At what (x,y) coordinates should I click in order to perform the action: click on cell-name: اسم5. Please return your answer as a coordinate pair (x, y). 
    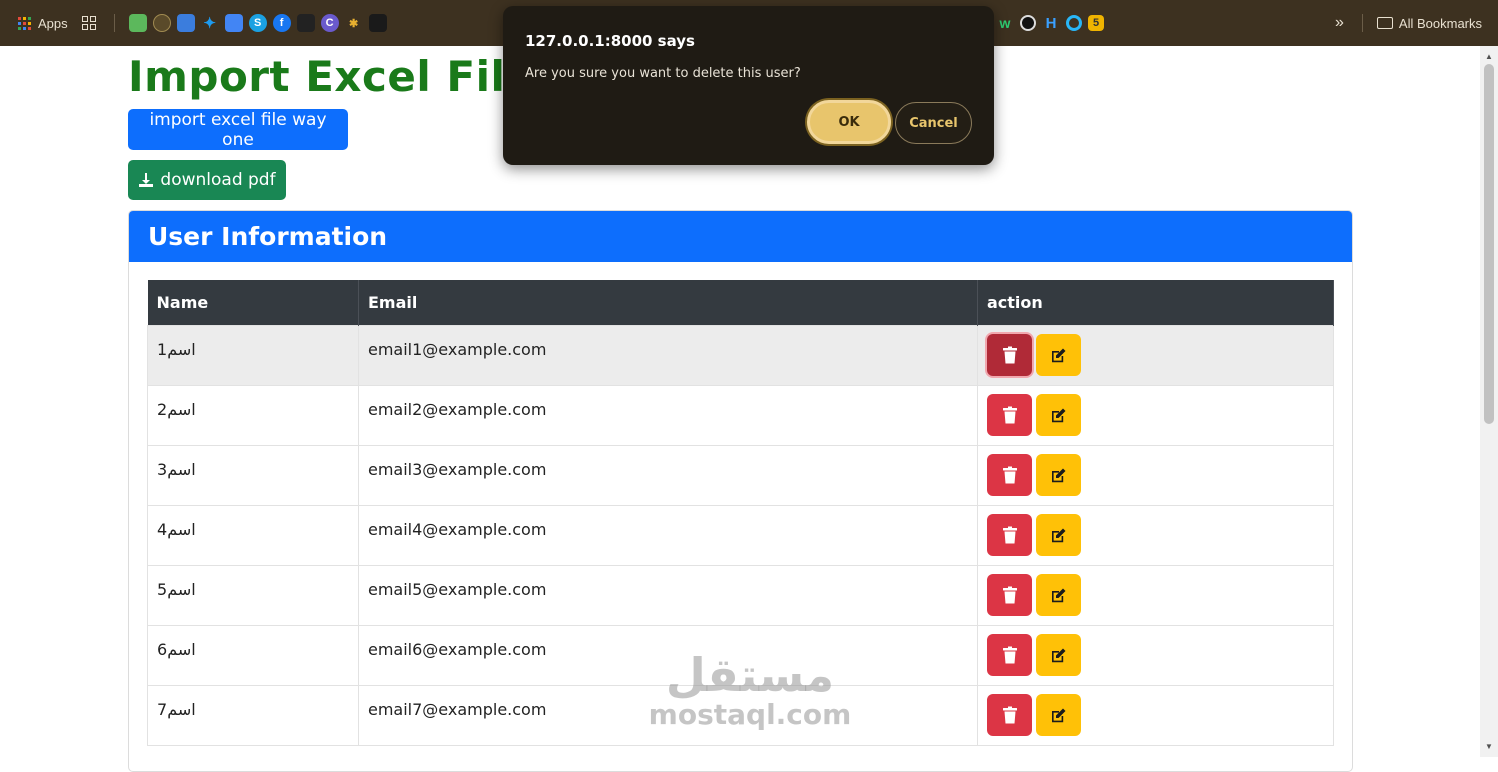
    Looking at the image, I should click on (253, 595).